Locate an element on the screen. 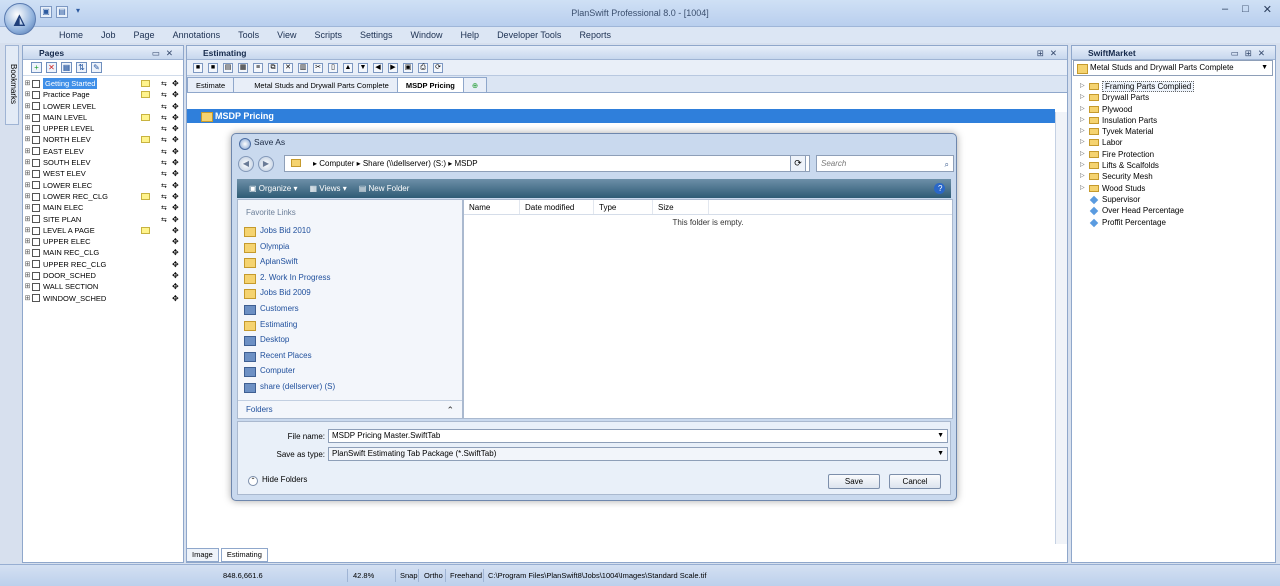 Image resolution: width=1280 pixels, height=586 pixels. swiftmarket-item: ▷ Security Mesh is located at coordinates (1172, 176).